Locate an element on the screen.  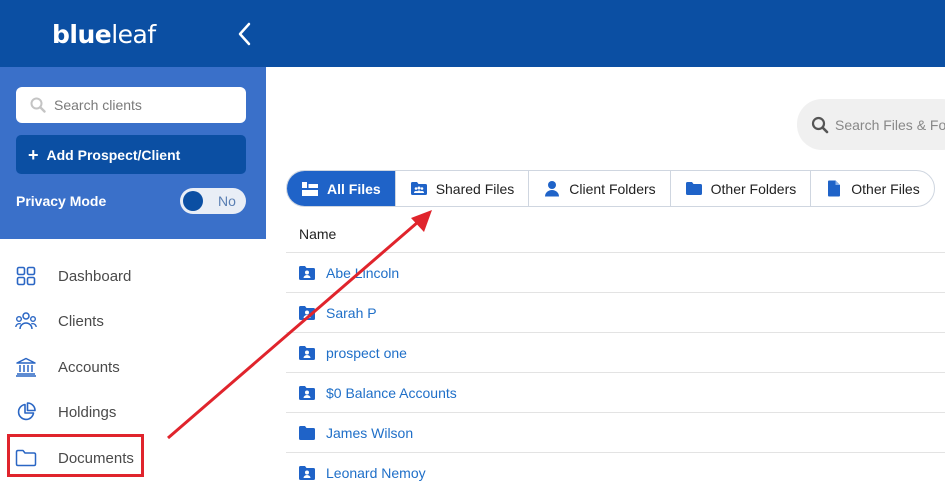
privacy-mode-label: Privacy Mode is located at coordinates (61, 201).